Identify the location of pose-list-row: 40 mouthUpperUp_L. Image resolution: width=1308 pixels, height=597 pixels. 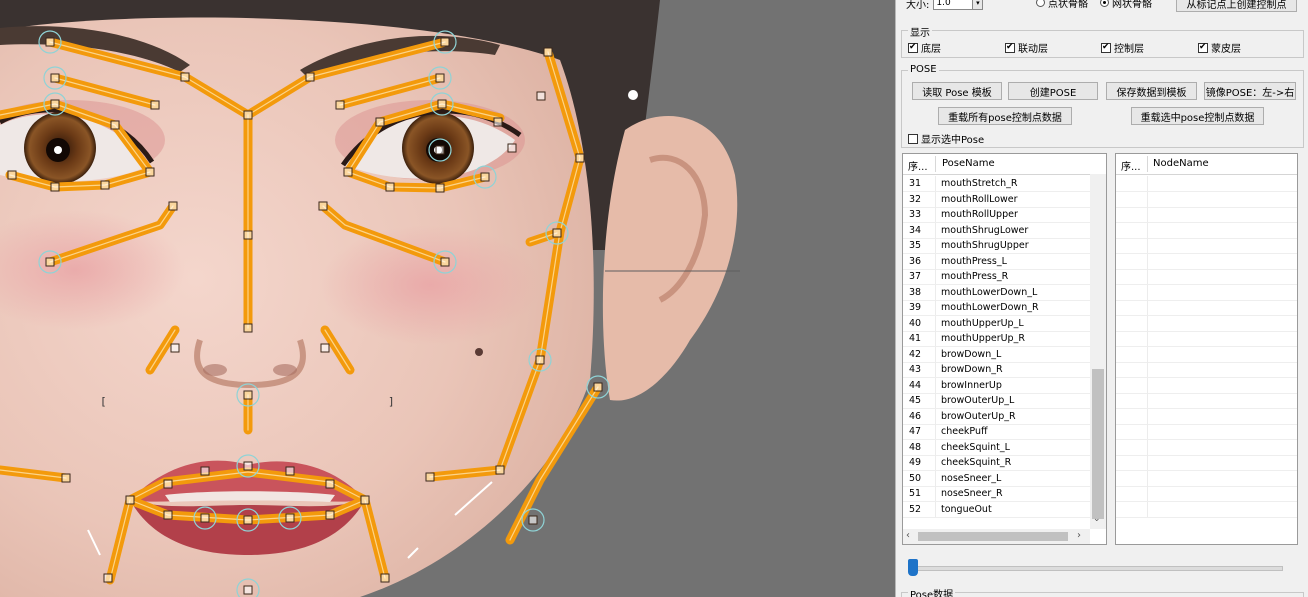
(996, 323).